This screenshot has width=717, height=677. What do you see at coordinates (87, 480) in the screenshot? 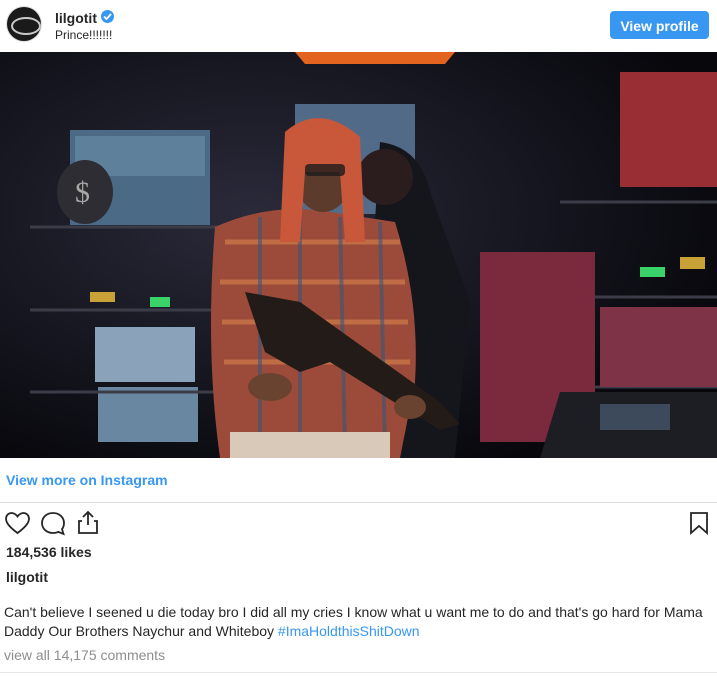
I see `view-more-on-instagram-link: View more on Instagram` at bounding box center [87, 480].